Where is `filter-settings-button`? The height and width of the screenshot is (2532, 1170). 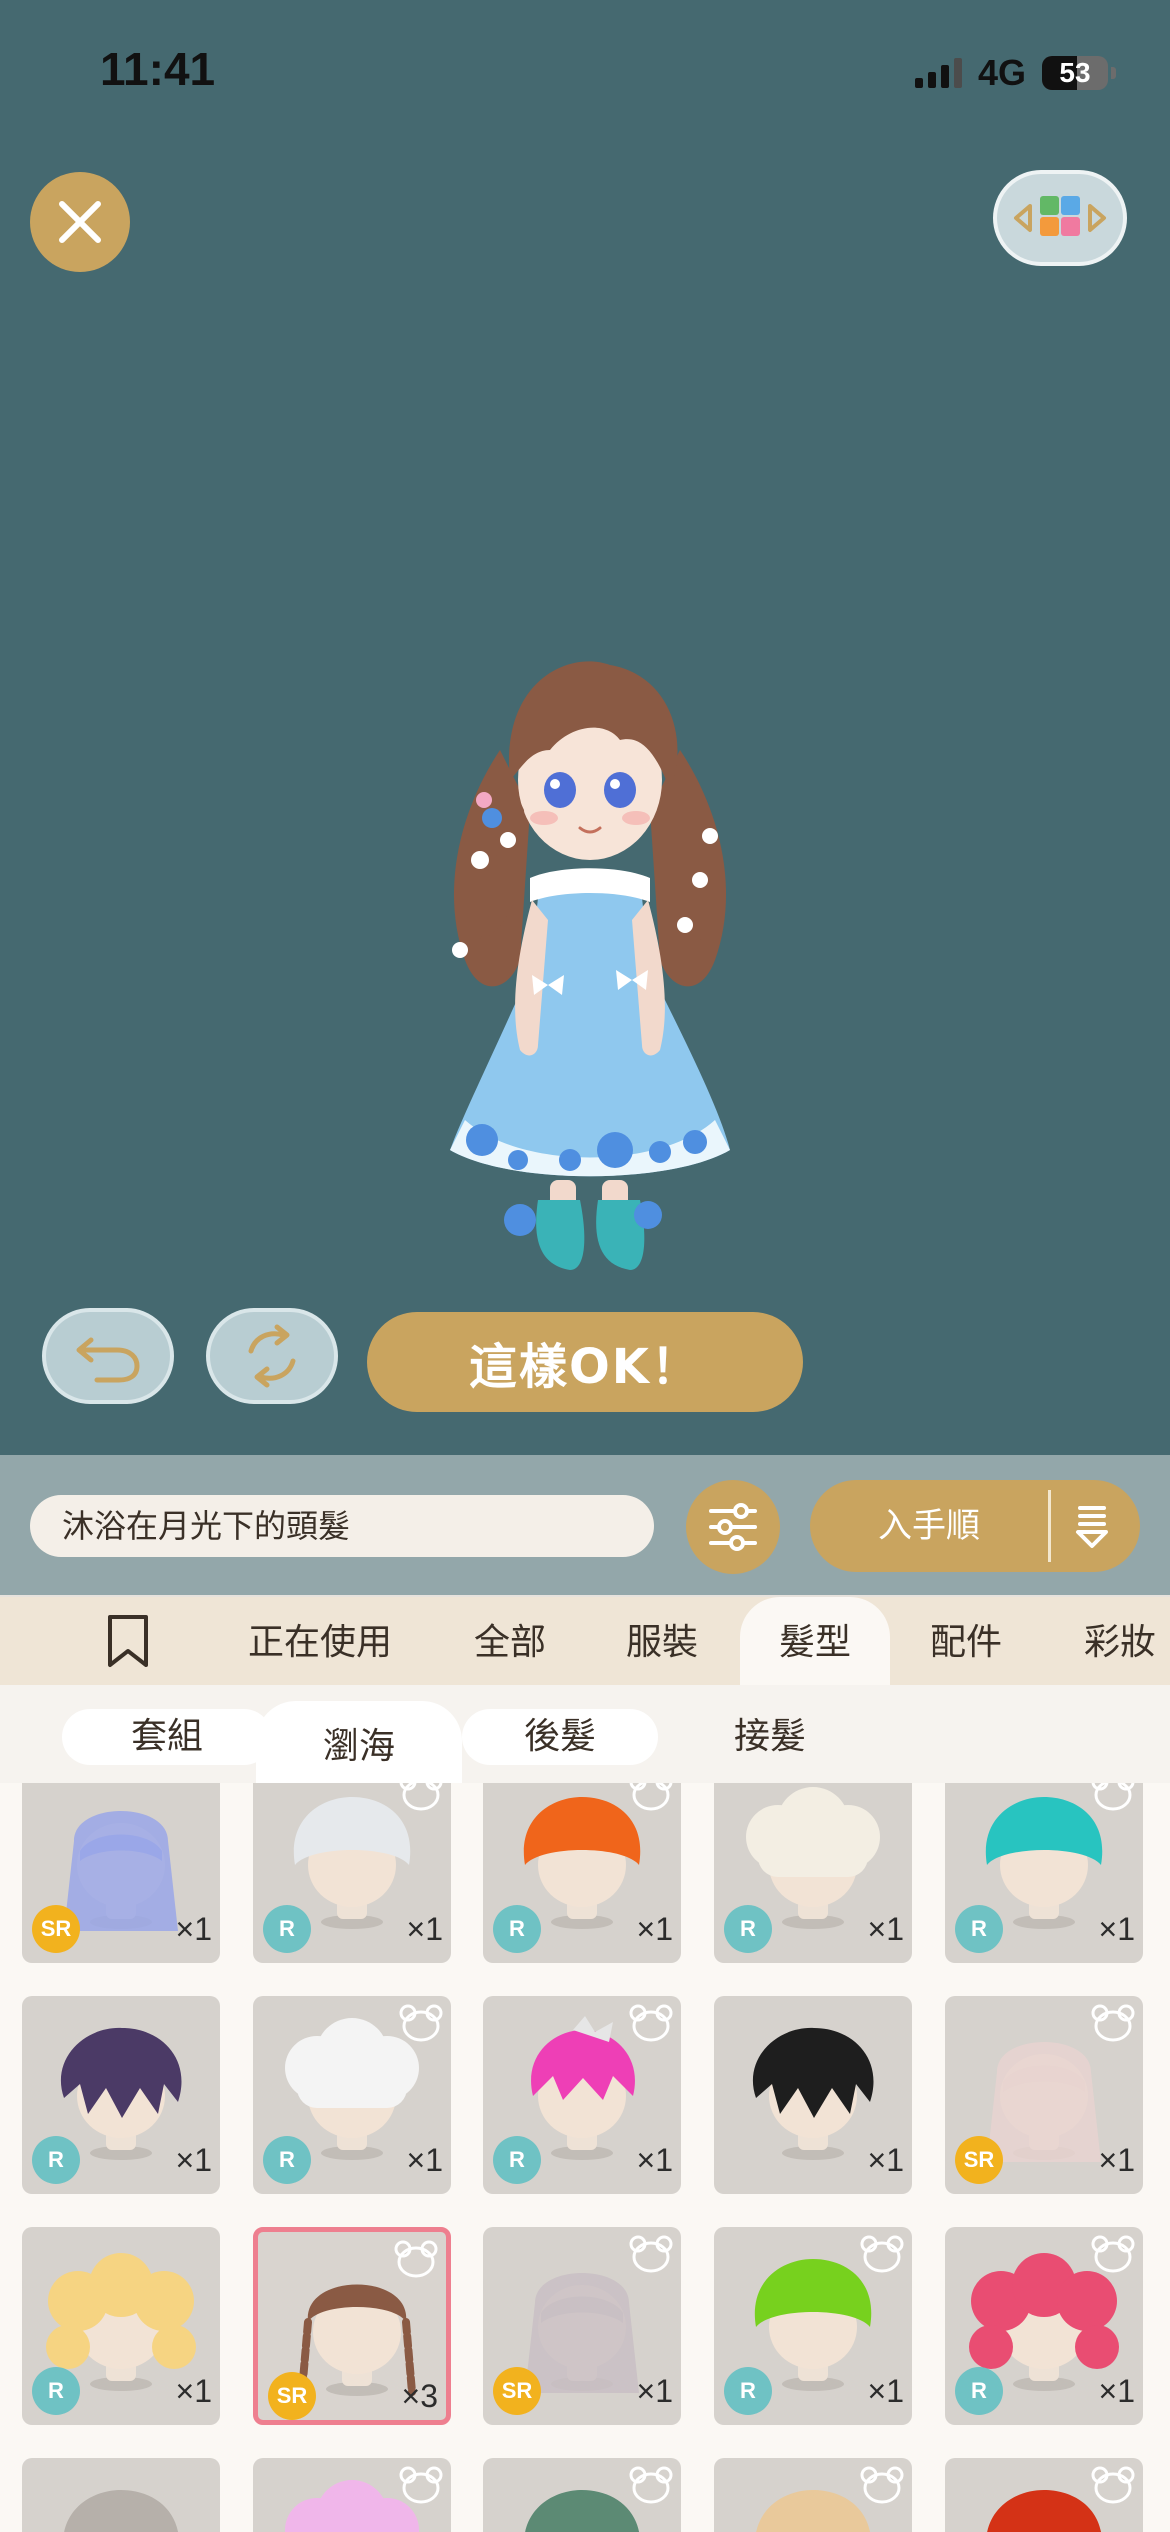 filter-settings-button is located at coordinates (733, 1527).